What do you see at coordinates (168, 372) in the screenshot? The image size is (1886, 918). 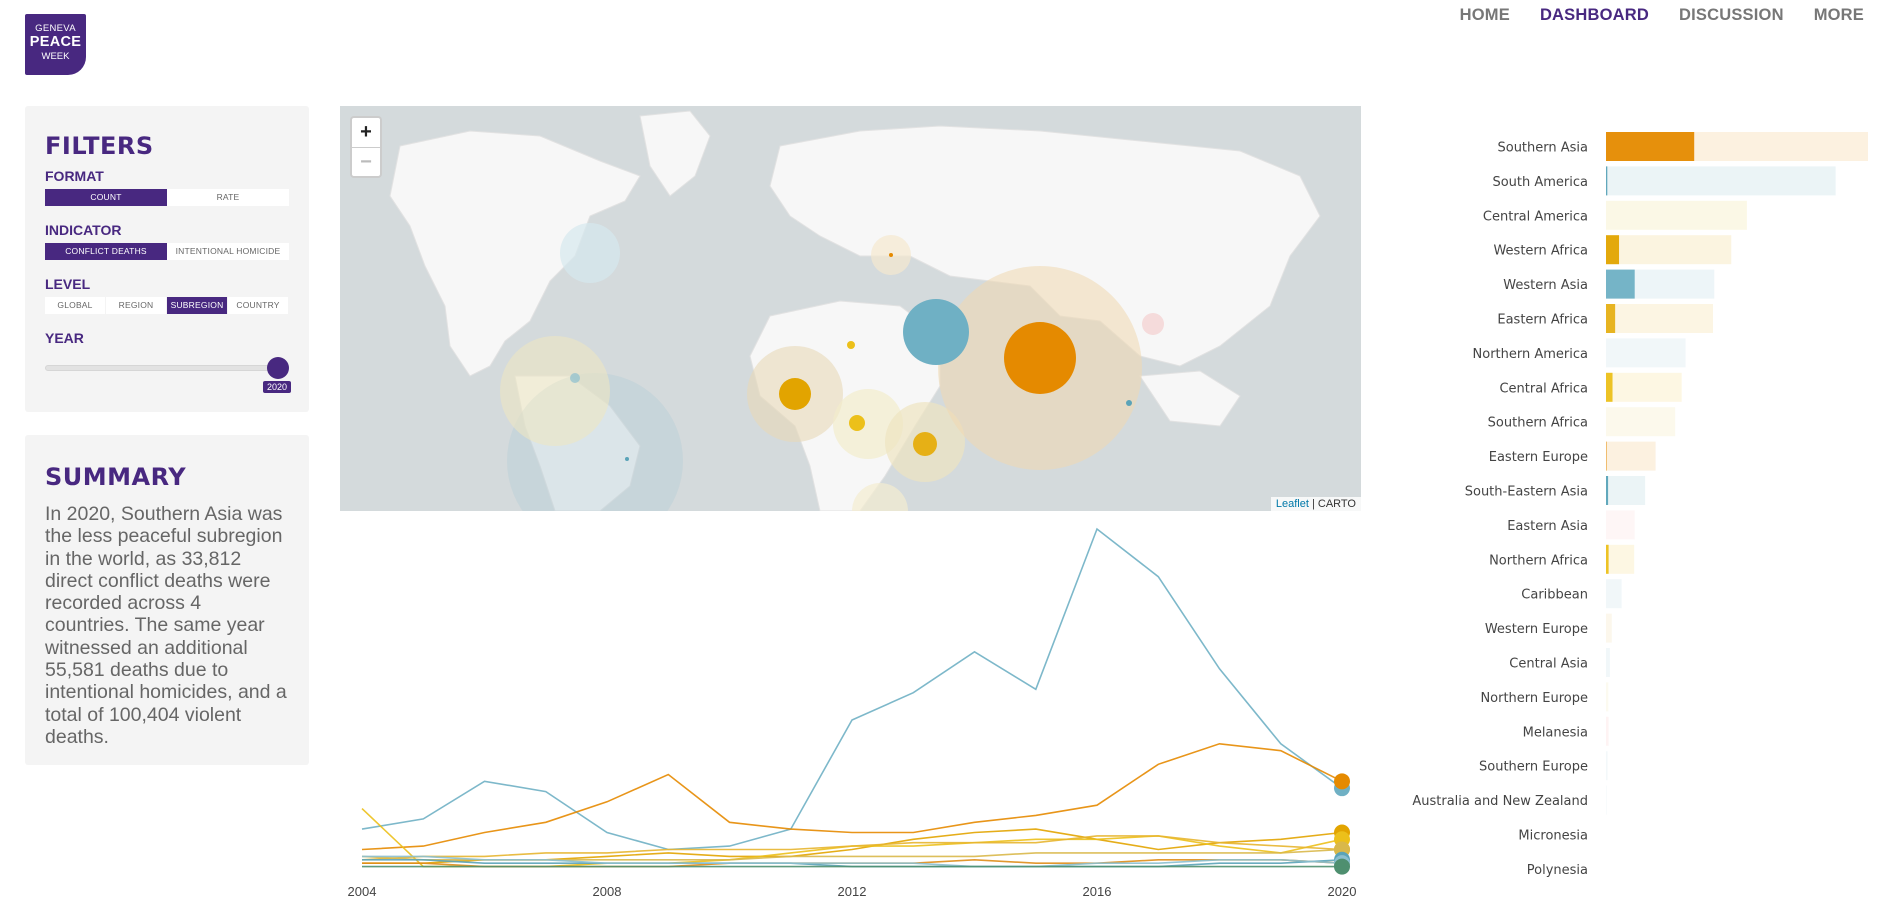 I see `year-slider: 2020` at bounding box center [168, 372].